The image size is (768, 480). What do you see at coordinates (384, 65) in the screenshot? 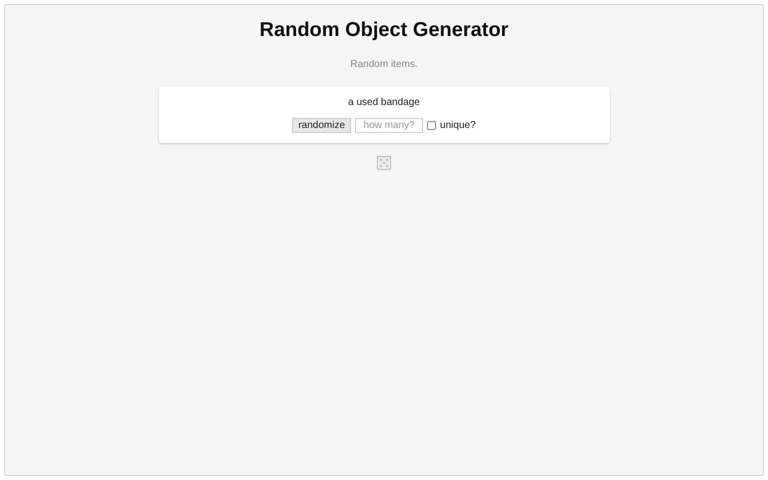
I see `subtitle: Random items.` at bounding box center [384, 65].